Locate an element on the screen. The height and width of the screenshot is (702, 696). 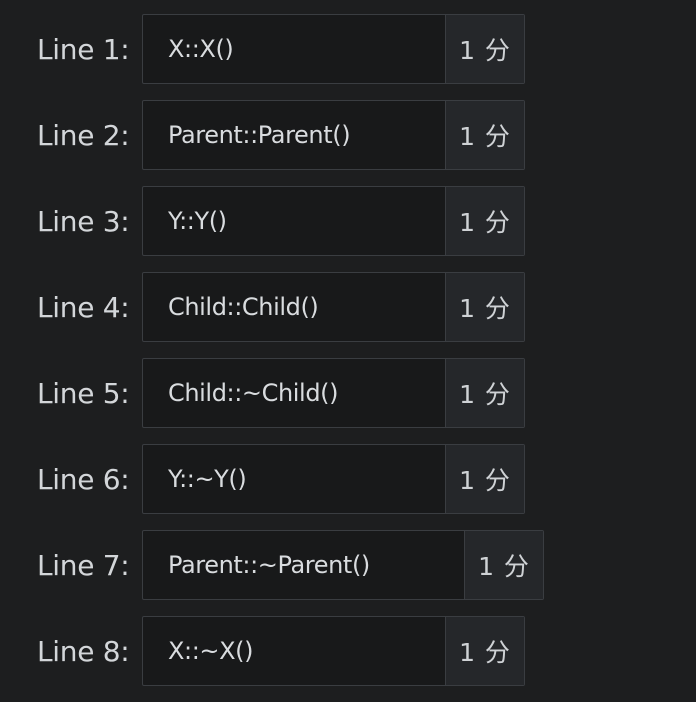
line-label: Line 4: is located at coordinates (83, 307).